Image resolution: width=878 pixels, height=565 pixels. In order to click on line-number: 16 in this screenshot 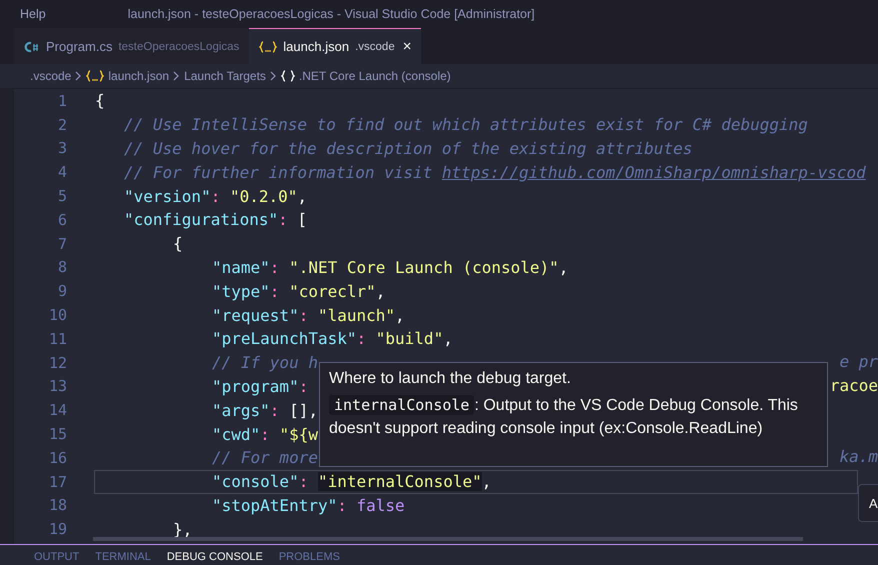, I will do `click(57, 457)`.